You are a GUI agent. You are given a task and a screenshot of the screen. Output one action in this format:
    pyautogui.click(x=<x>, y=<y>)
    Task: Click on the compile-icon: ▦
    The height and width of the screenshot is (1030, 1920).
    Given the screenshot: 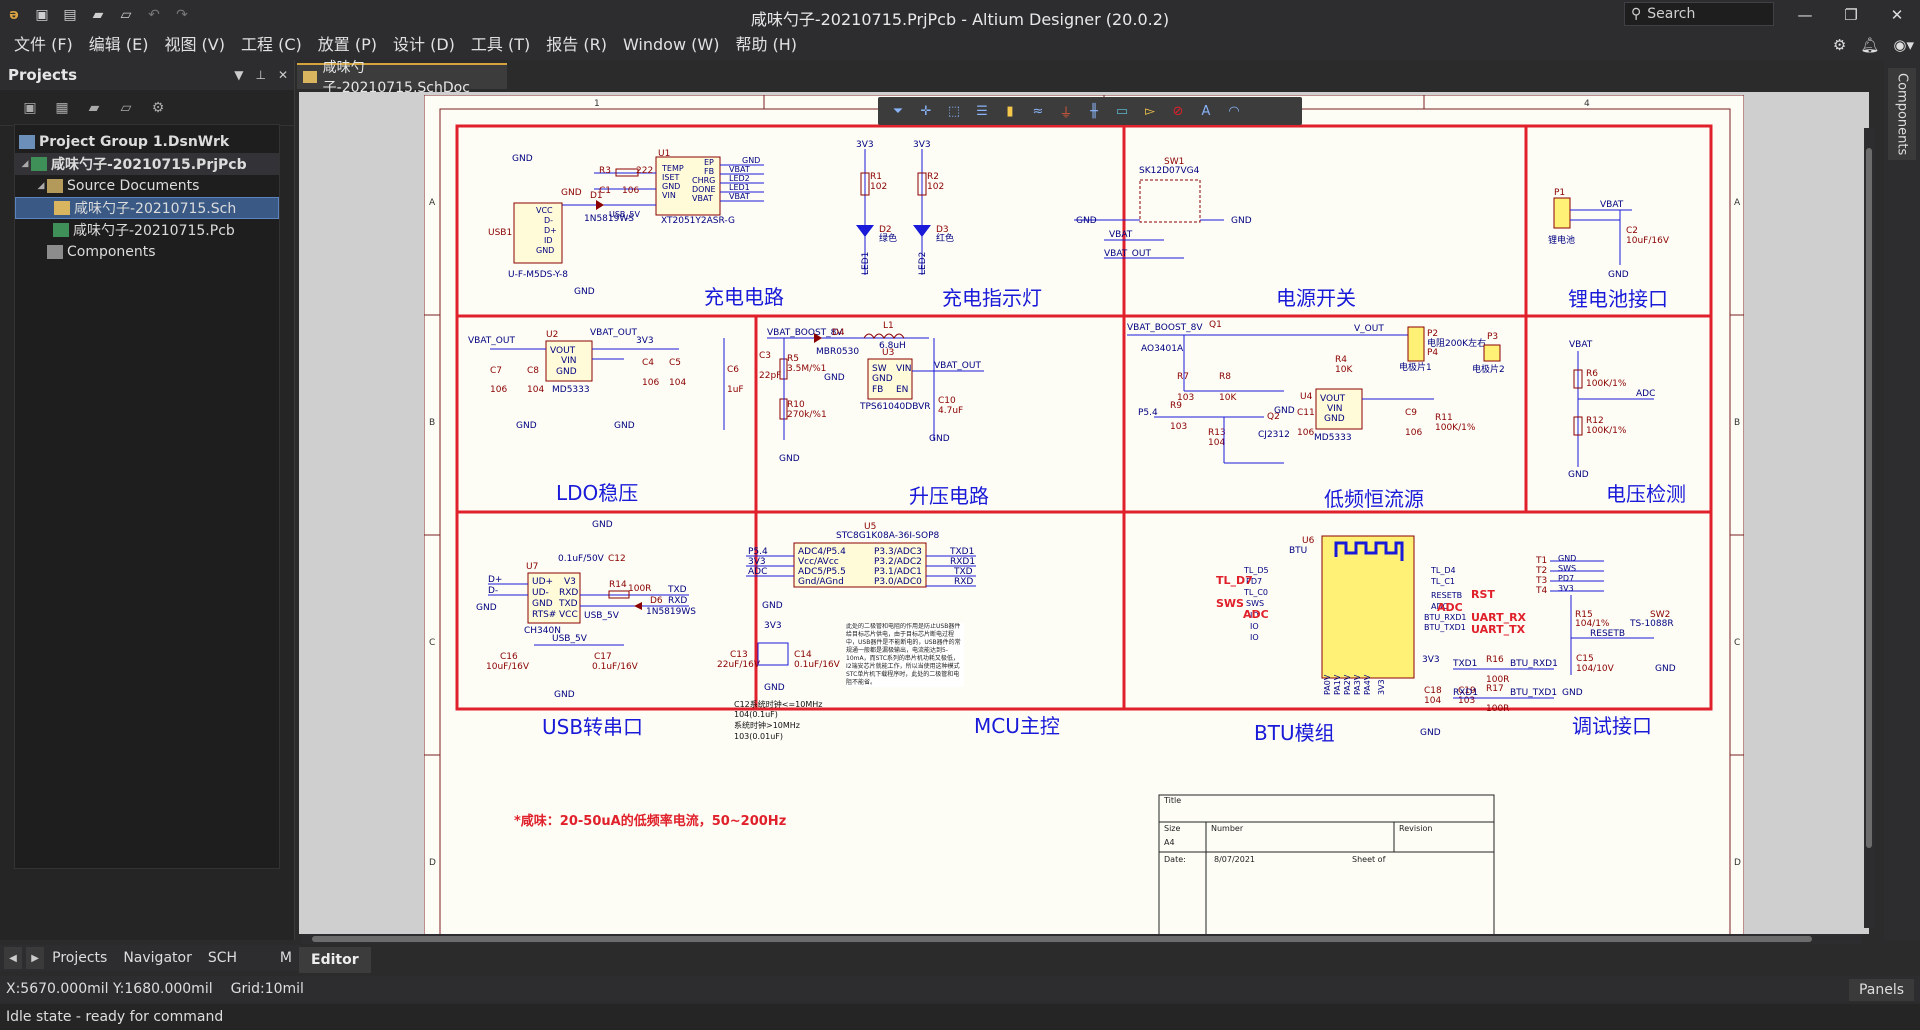 What is the action you would take?
    pyautogui.click(x=62, y=108)
    